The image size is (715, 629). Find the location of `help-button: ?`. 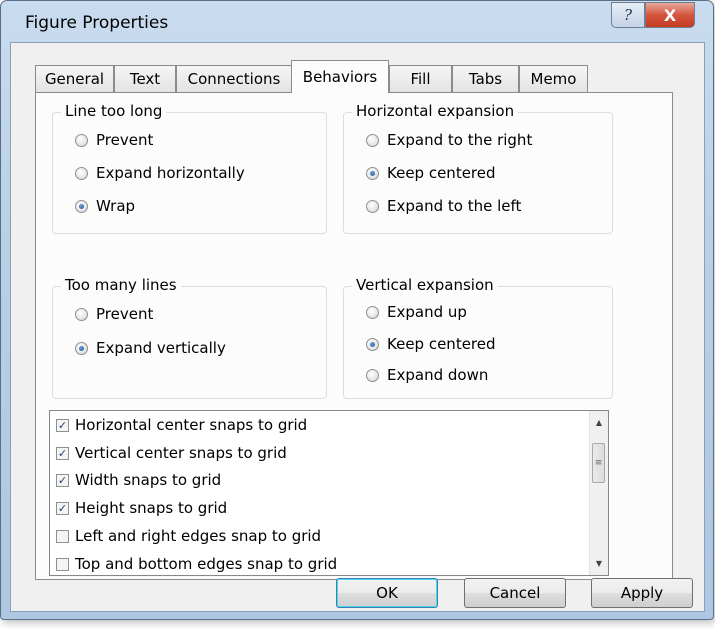

help-button: ? is located at coordinates (628, 15).